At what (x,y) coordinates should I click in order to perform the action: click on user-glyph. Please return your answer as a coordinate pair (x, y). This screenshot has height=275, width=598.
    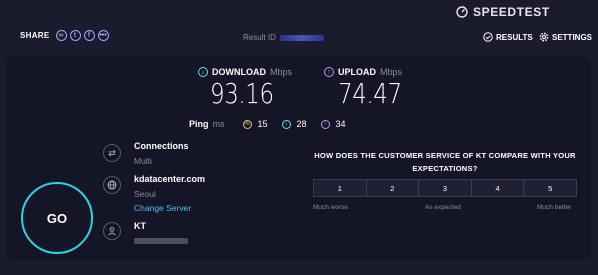
    Looking at the image, I should click on (112, 231).